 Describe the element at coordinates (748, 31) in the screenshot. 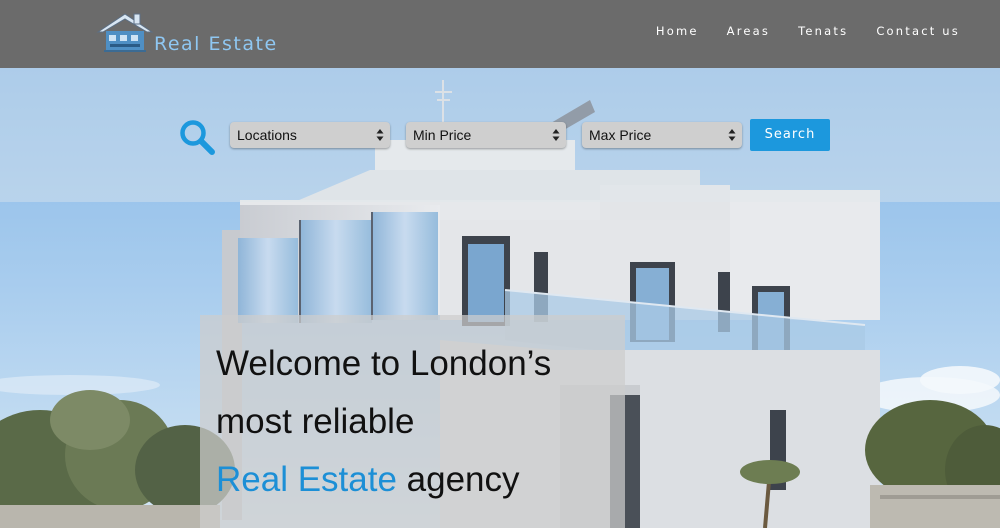

I see `nav-areas-link: Areas` at that location.